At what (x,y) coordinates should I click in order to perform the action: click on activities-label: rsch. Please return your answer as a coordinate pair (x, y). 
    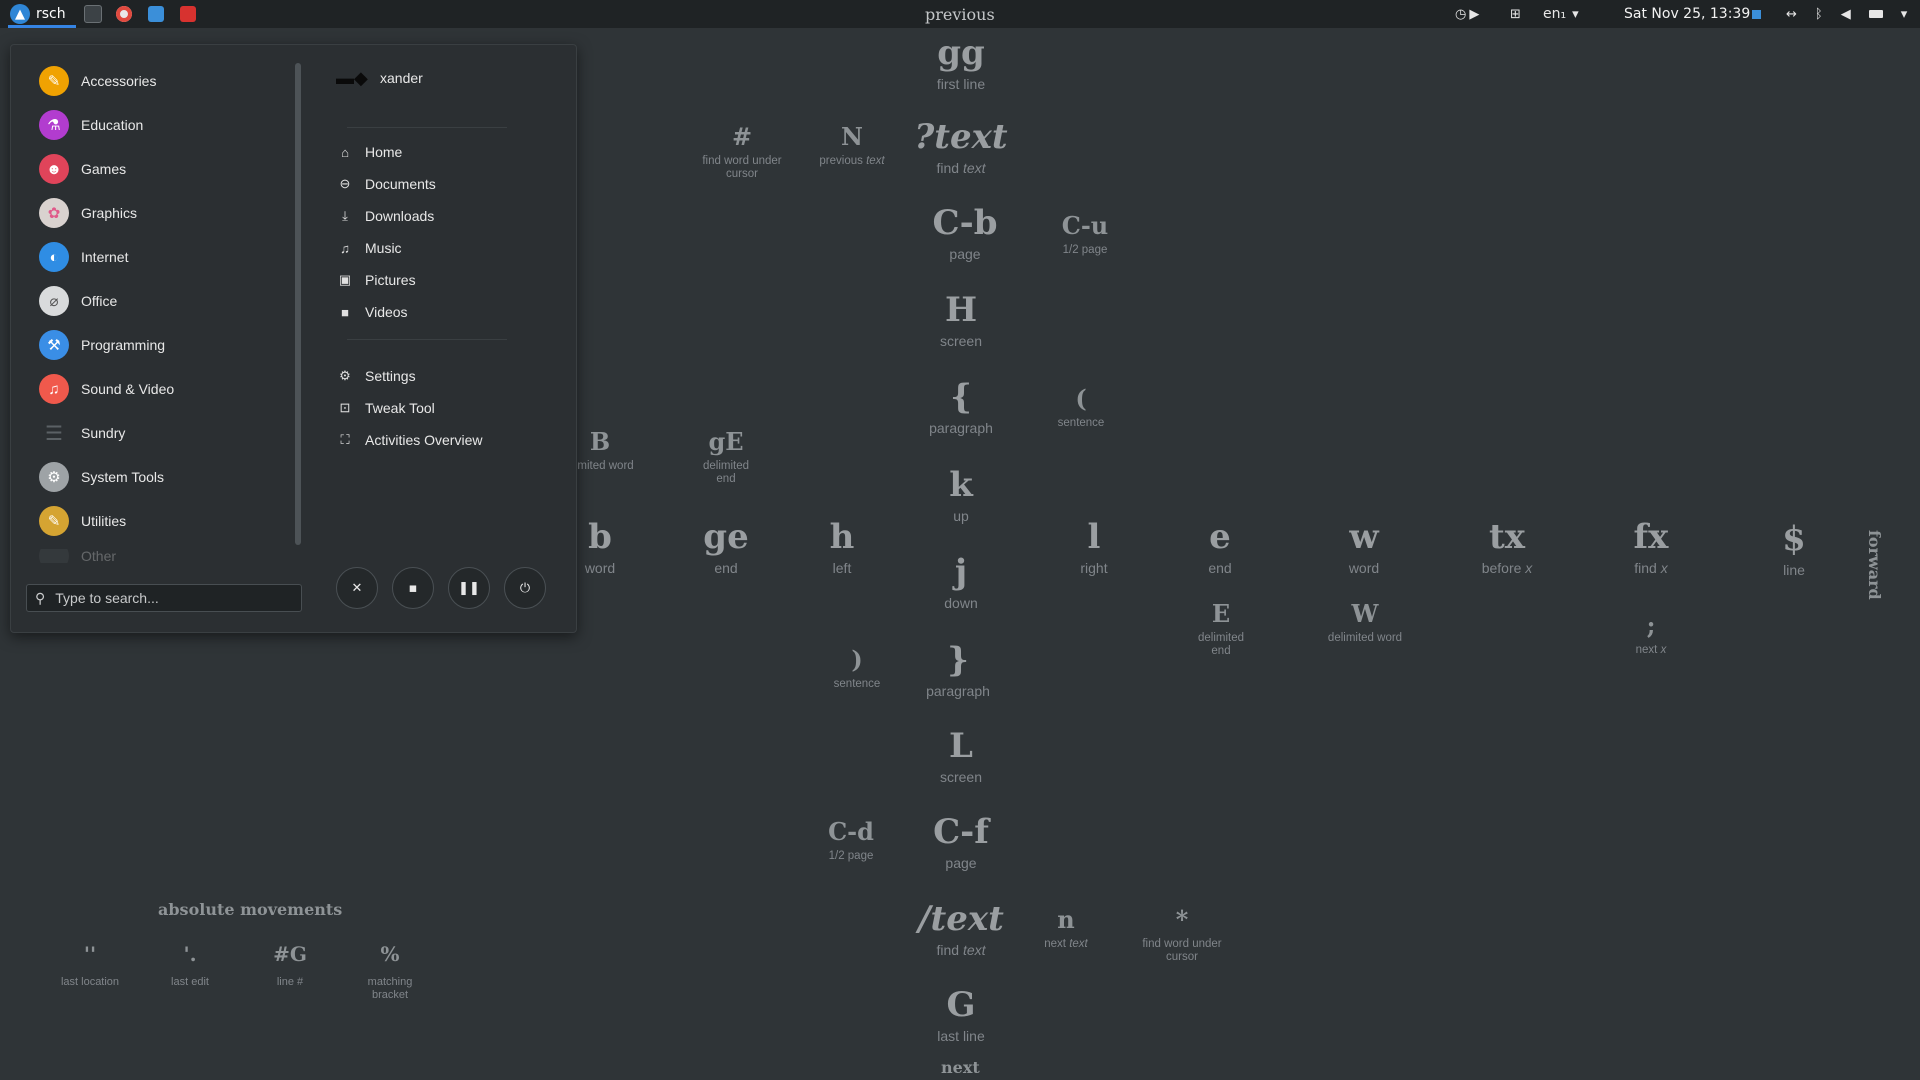
    Looking at the image, I should click on (51, 14).